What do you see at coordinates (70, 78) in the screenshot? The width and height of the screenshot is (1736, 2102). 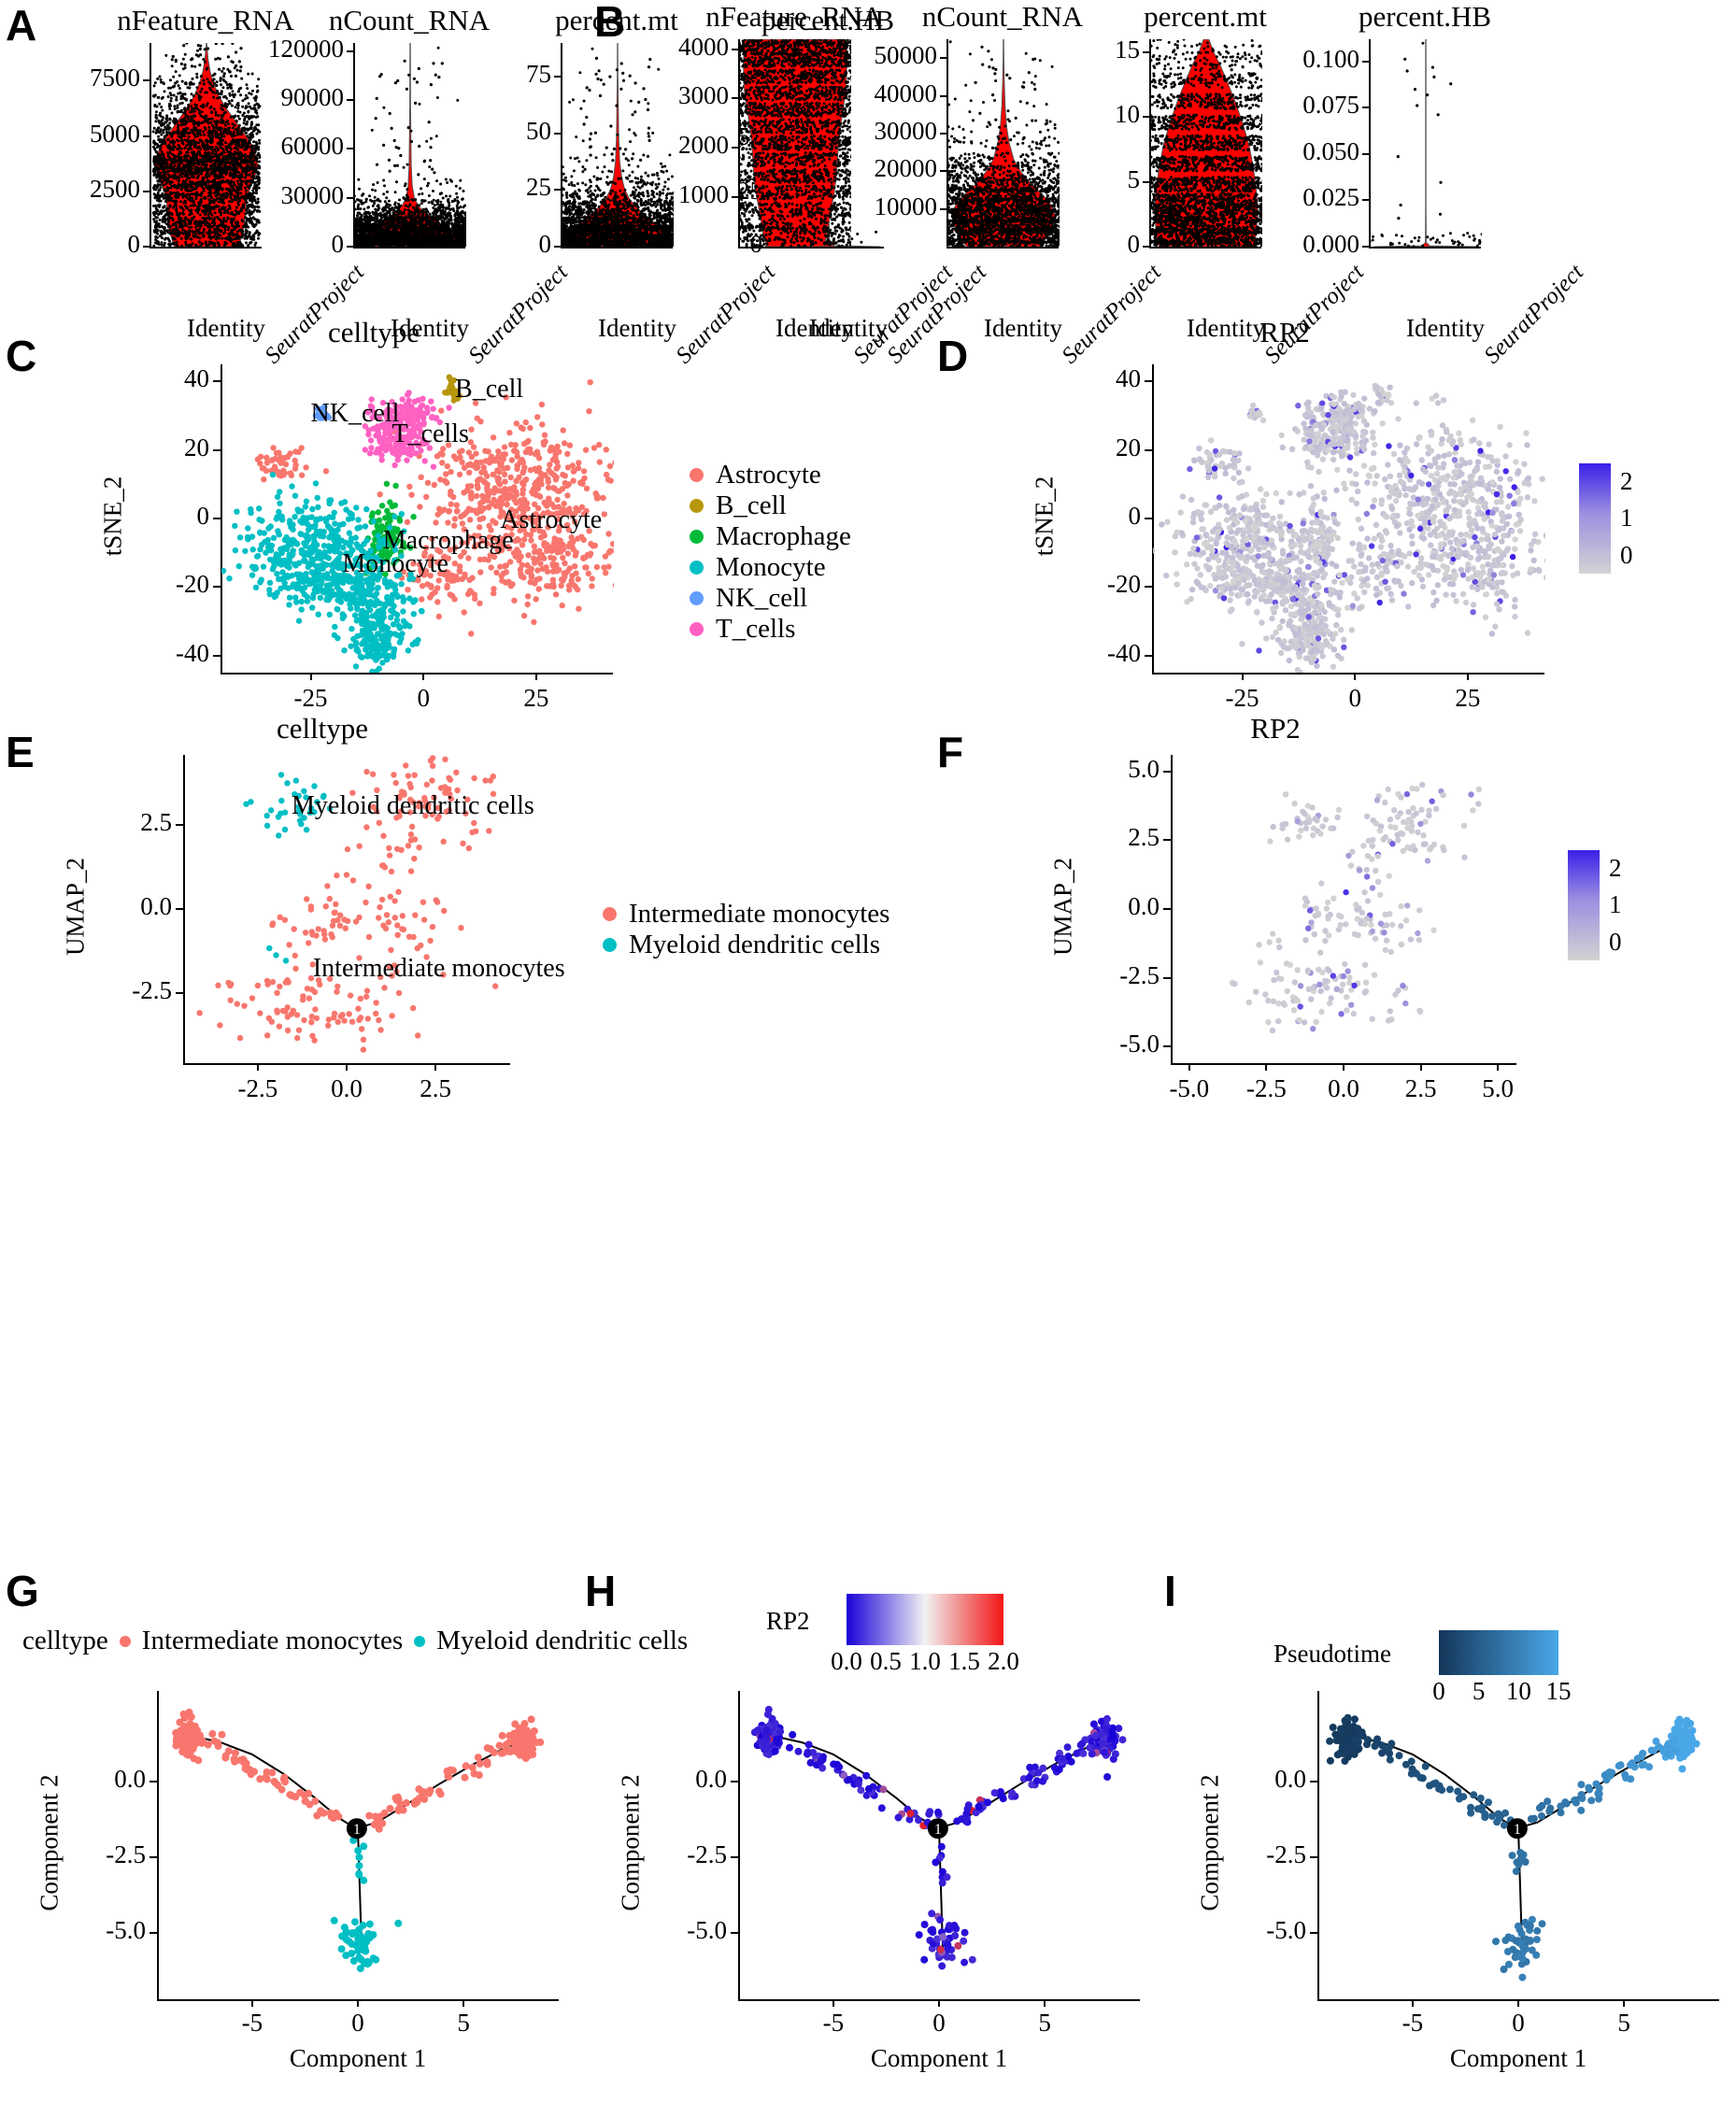 I see `violin-ytick-panelA-0-0: 7500` at bounding box center [70, 78].